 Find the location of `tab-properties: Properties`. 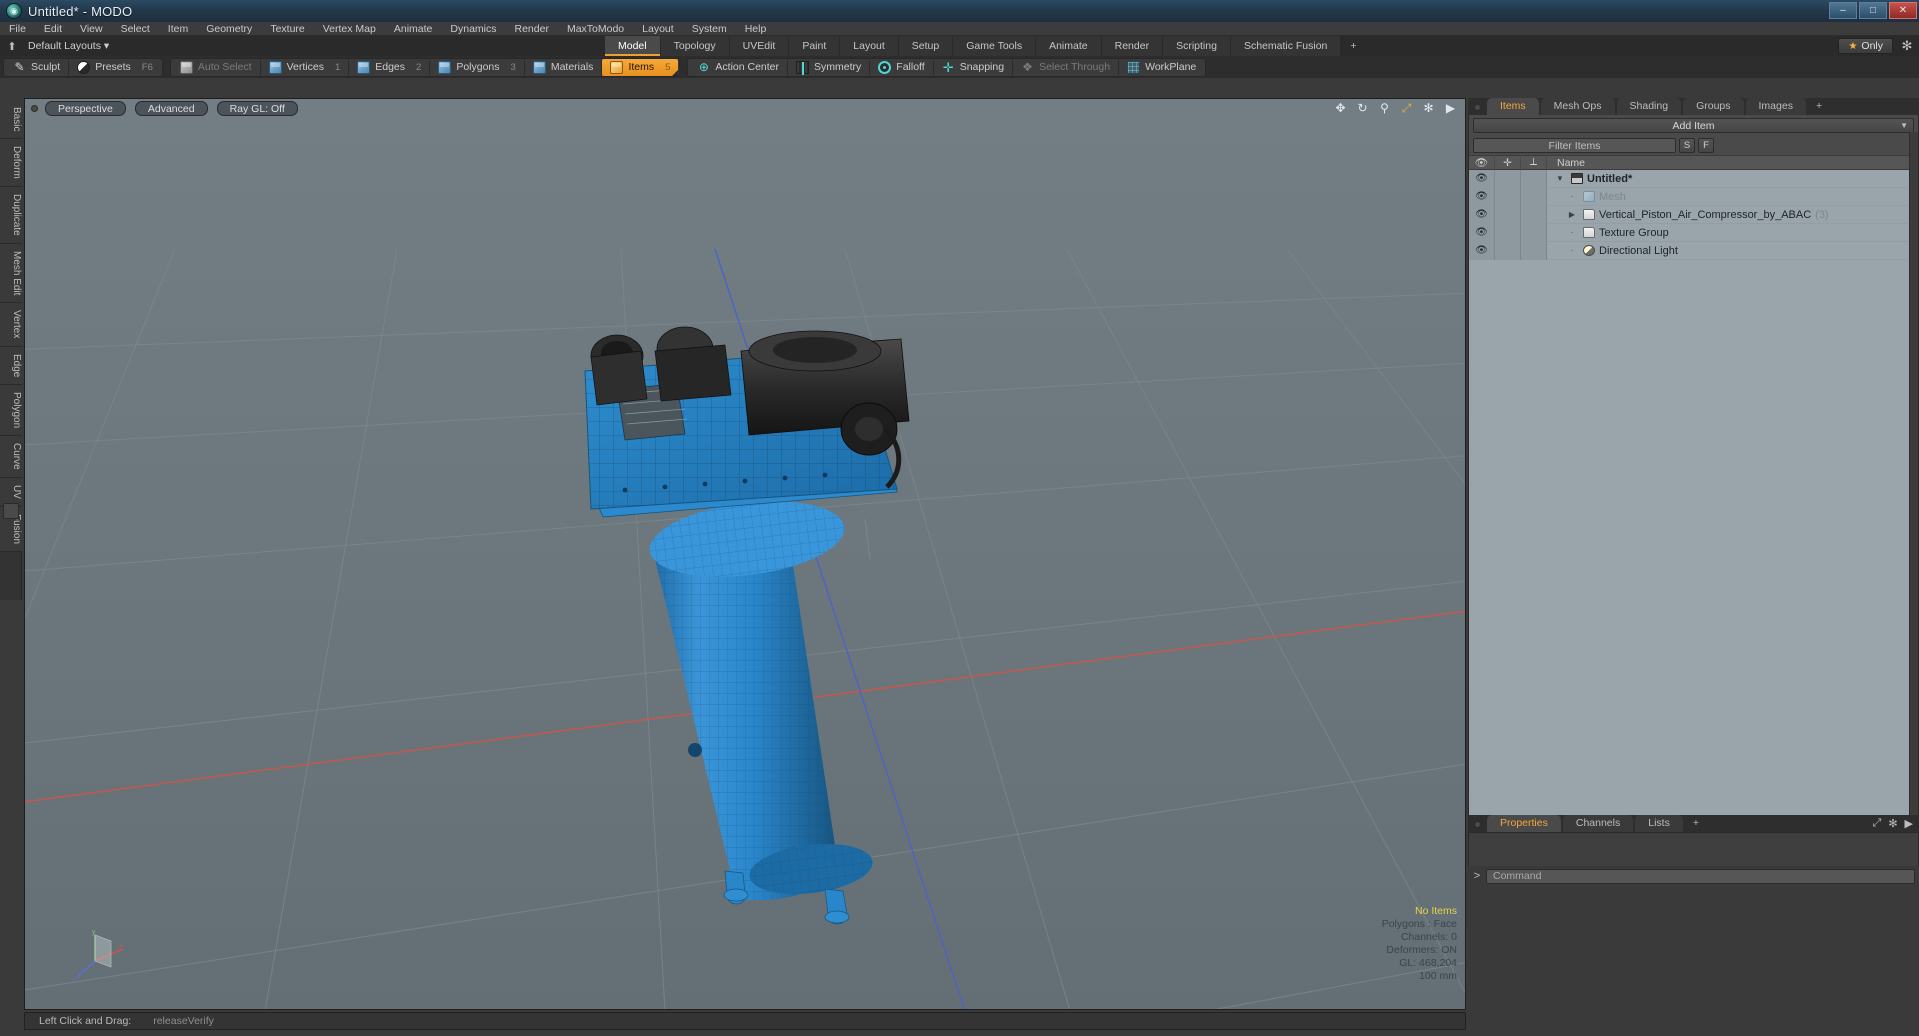

tab-properties: Properties is located at coordinates (1524, 823).